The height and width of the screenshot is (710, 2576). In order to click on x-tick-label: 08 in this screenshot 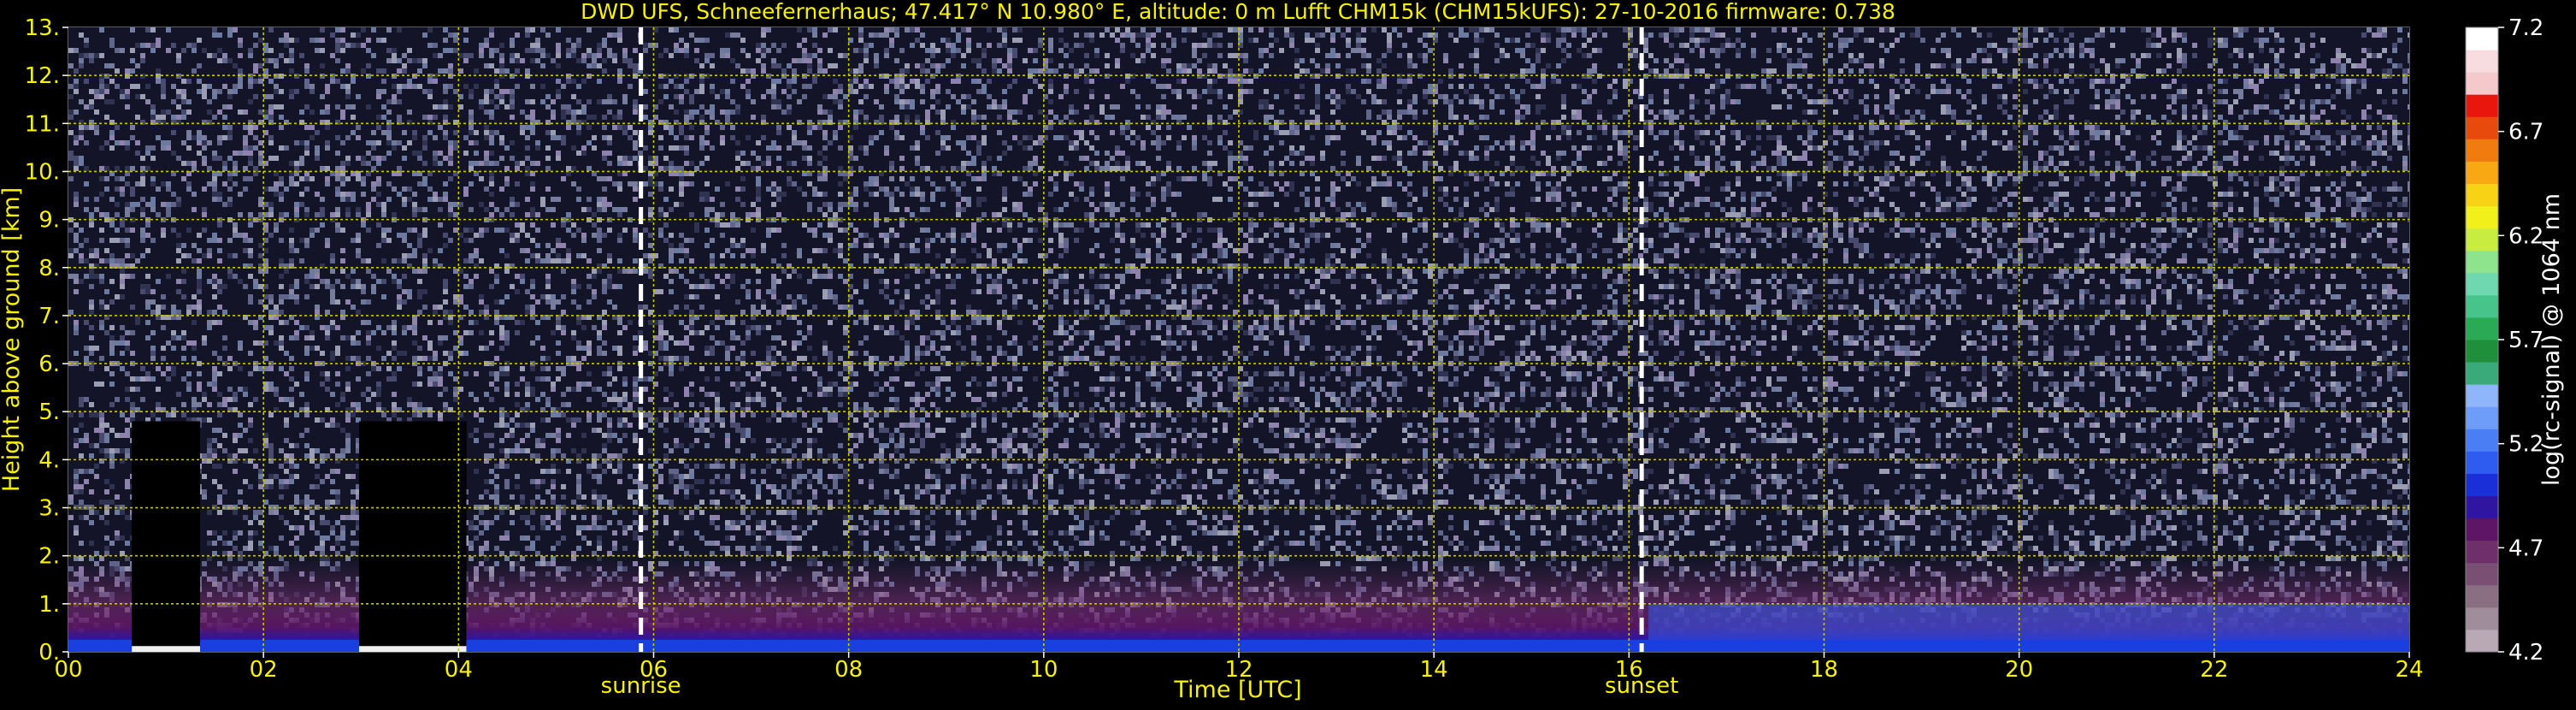, I will do `click(848, 670)`.